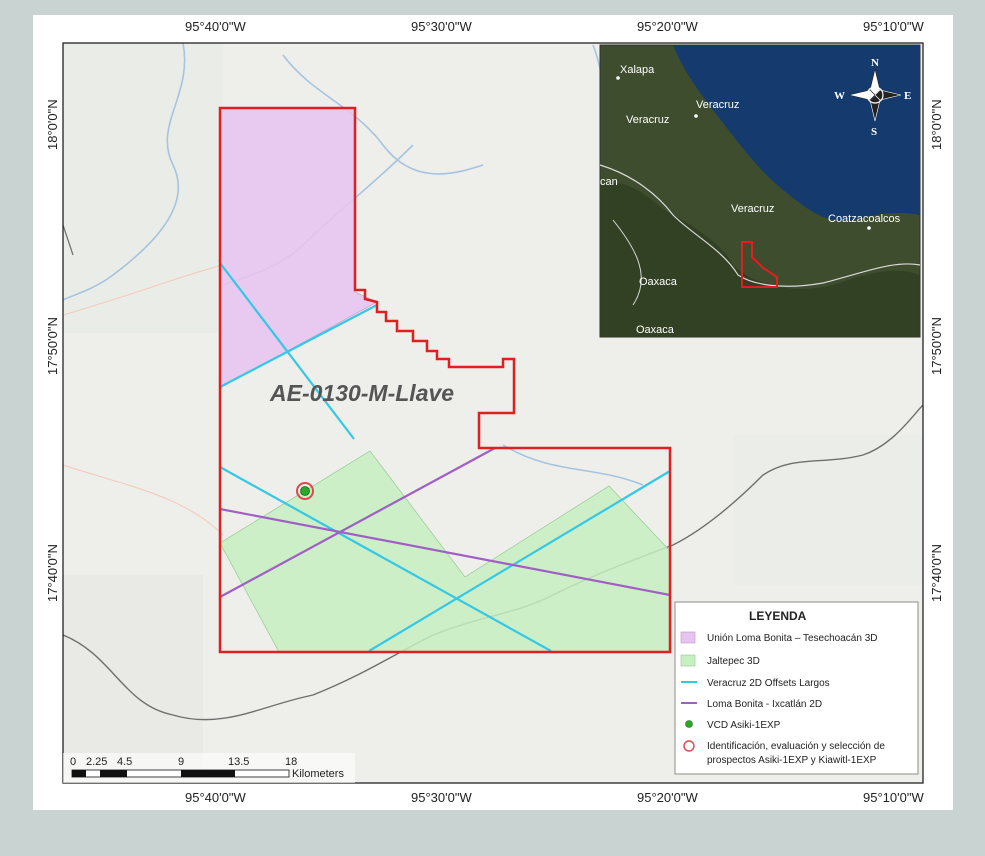 This screenshot has width=985, height=856. Describe the element at coordinates (124, 762) in the screenshot. I see `scale-tick-2: 4.5` at that location.